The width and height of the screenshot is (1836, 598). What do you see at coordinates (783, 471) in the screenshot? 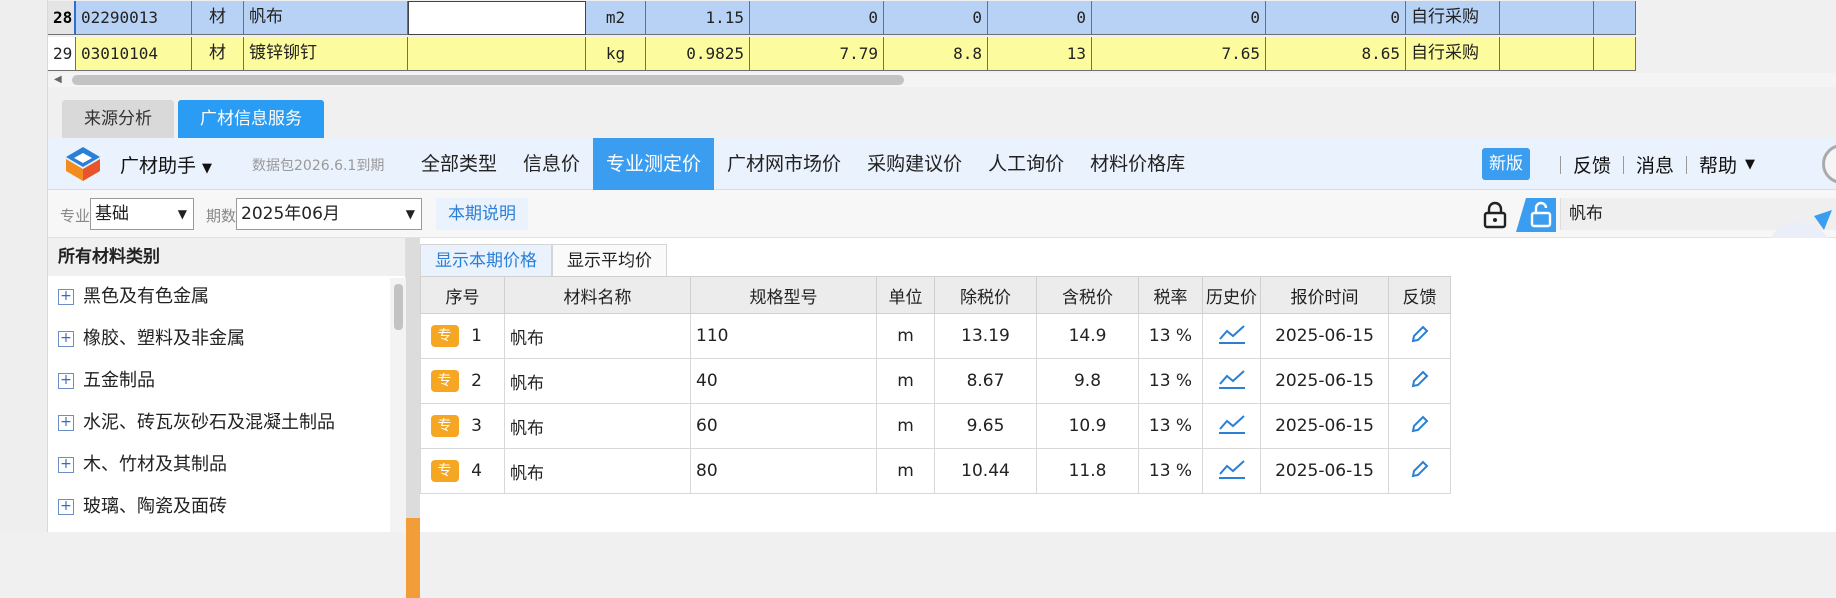
I see `spec-cell: 80` at bounding box center [783, 471].